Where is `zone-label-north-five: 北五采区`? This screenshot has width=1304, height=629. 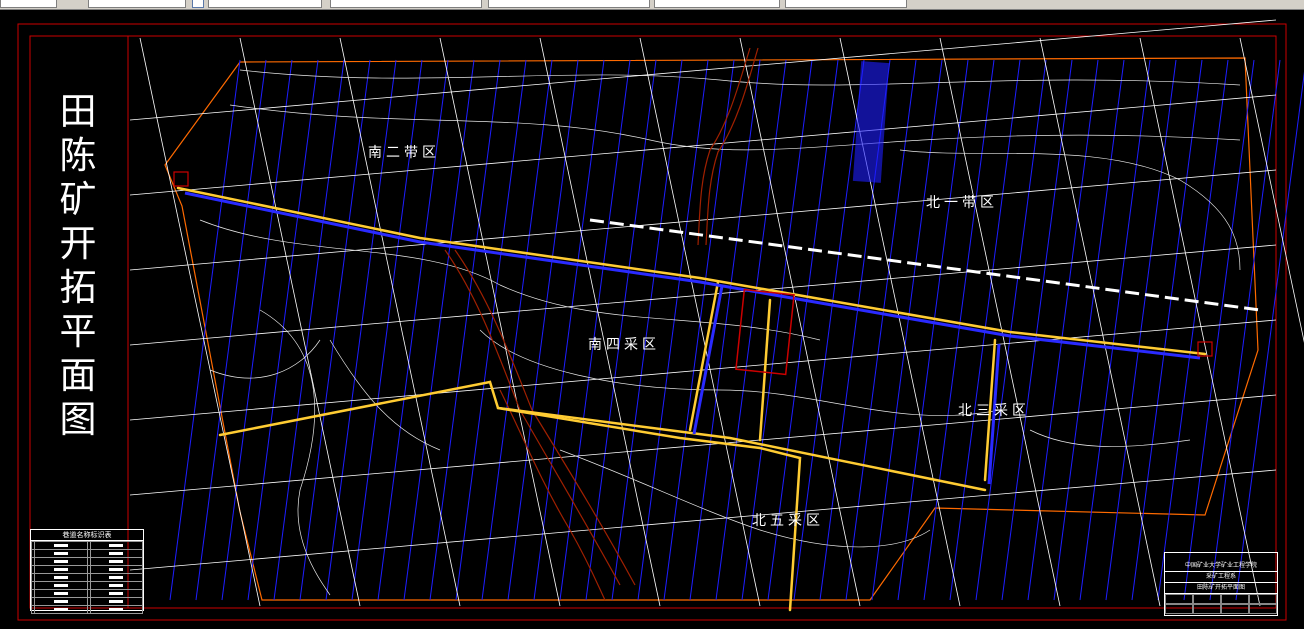 zone-label-north-five: 北五采区 is located at coordinates (788, 521).